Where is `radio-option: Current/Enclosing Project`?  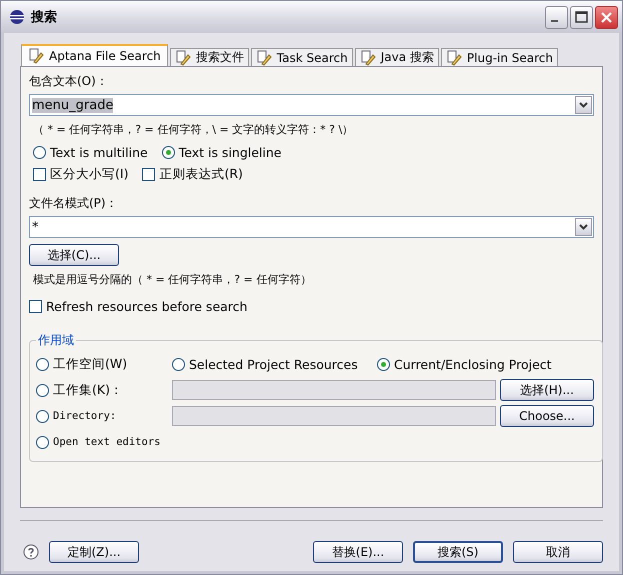
radio-option: Current/Enclosing Project is located at coordinates (464, 364).